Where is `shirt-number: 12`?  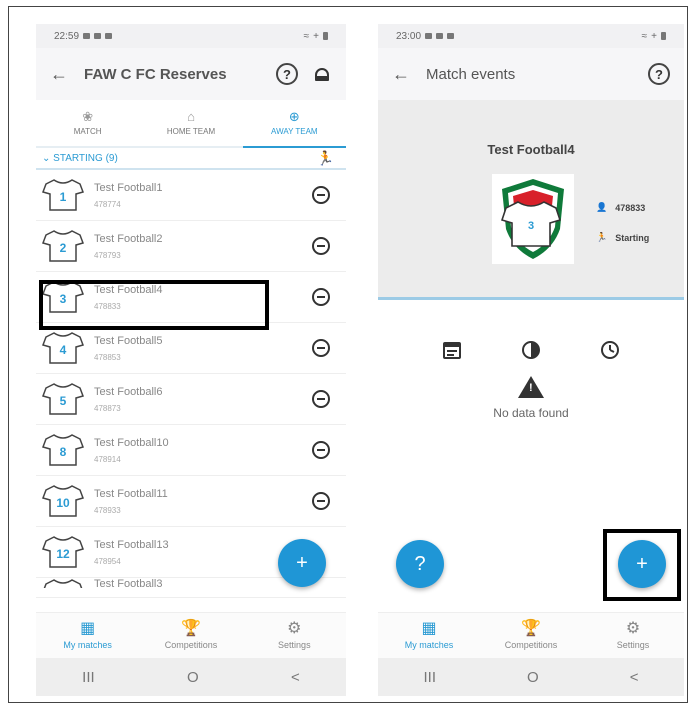 shirt-number: 12 is located at coordinates (63, 554).